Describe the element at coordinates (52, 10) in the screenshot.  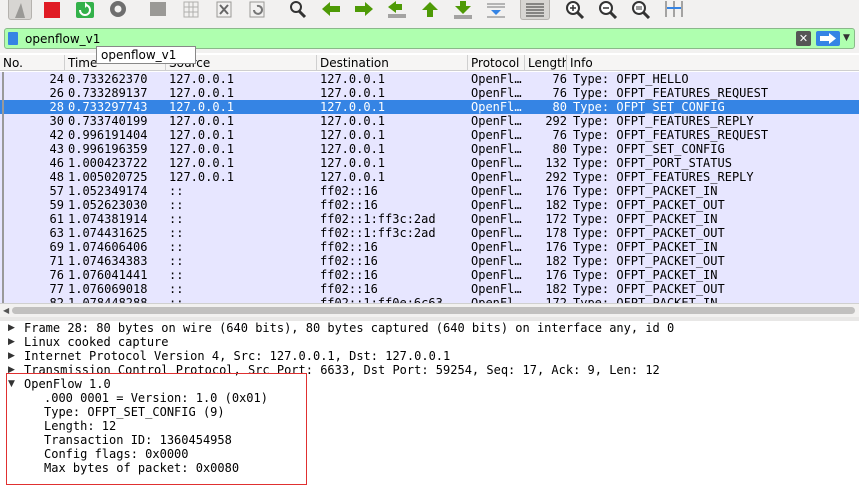
I see `stop-capture-icon` at that location.